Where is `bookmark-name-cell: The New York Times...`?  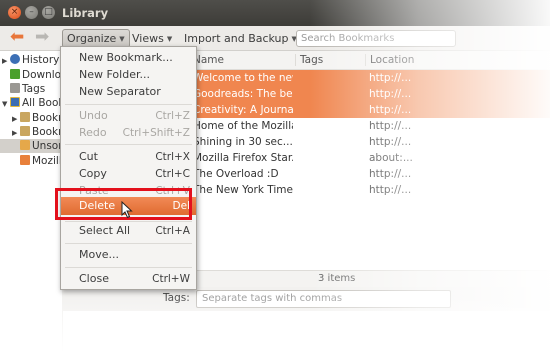 bookmark-name-cell: The New York Times... is located at coordinates (243, 190).